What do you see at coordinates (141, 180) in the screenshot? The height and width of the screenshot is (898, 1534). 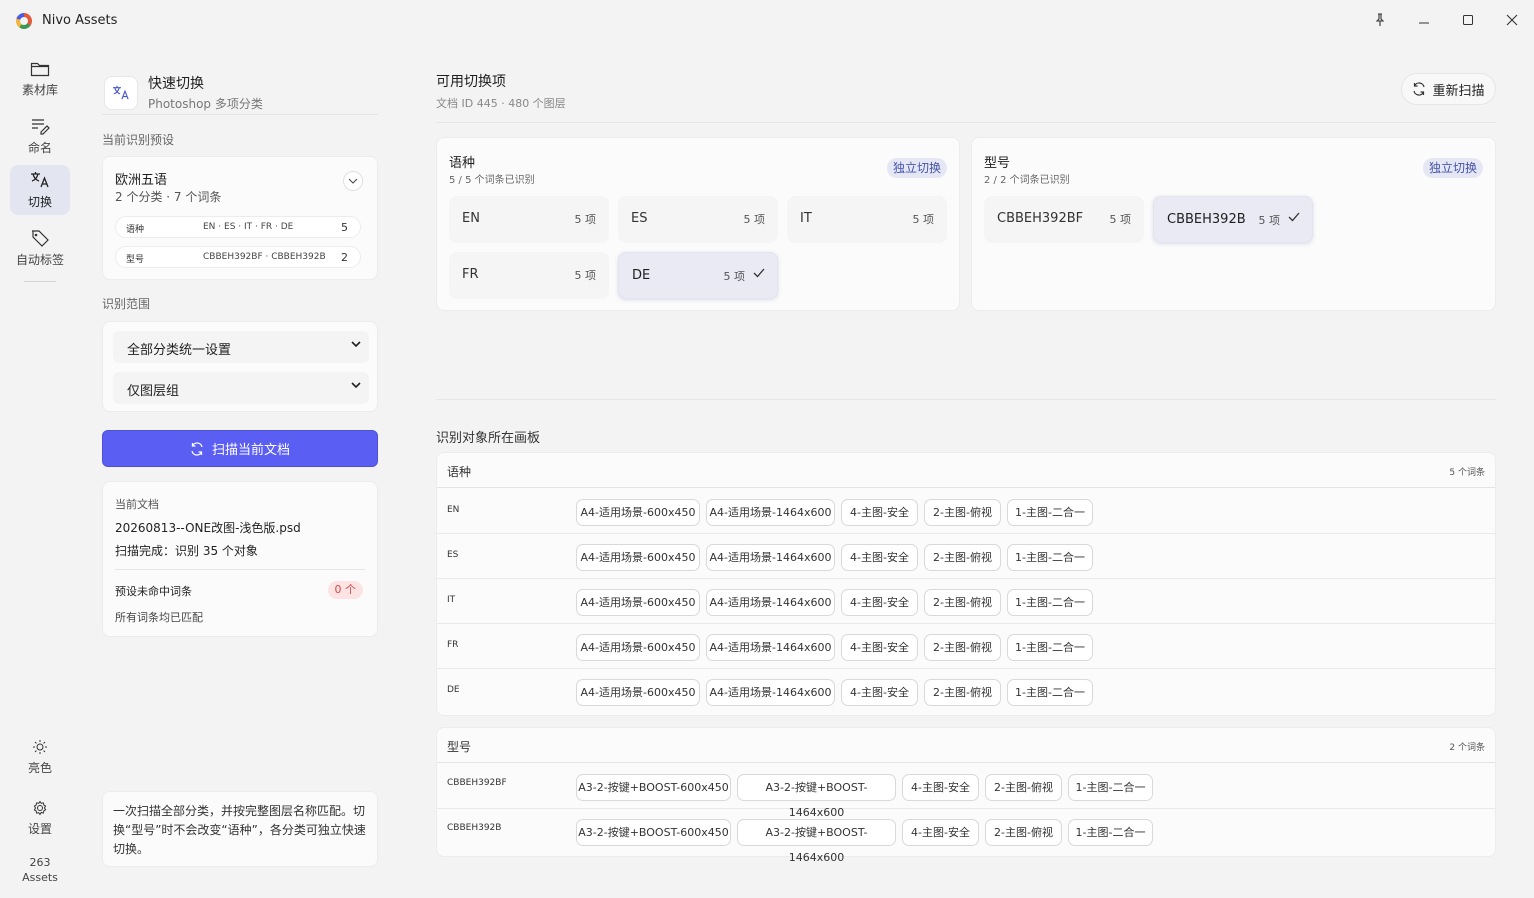 I see `preset-name: 欧洲五语` at bounding box center [141, 180].